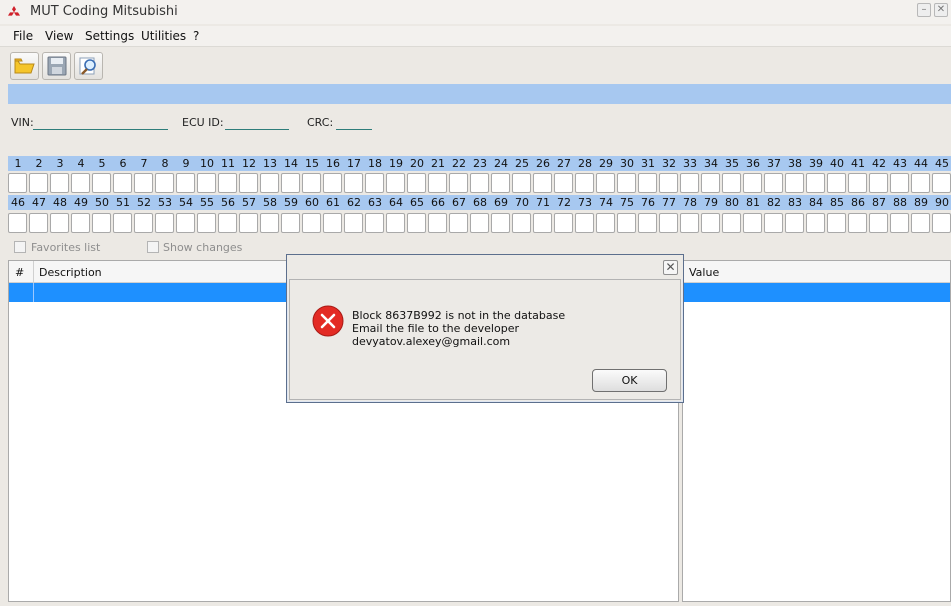  Describe the element at coordinates (33, 272) in the screenshot. I see `column-divider` at that location.